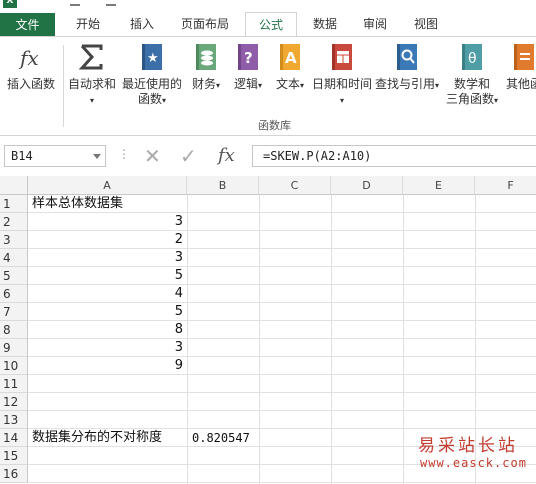 Image resolution: width=536 pixels, height=484 pixels. I want to click on cell-a9: 3, so click(108, 348).